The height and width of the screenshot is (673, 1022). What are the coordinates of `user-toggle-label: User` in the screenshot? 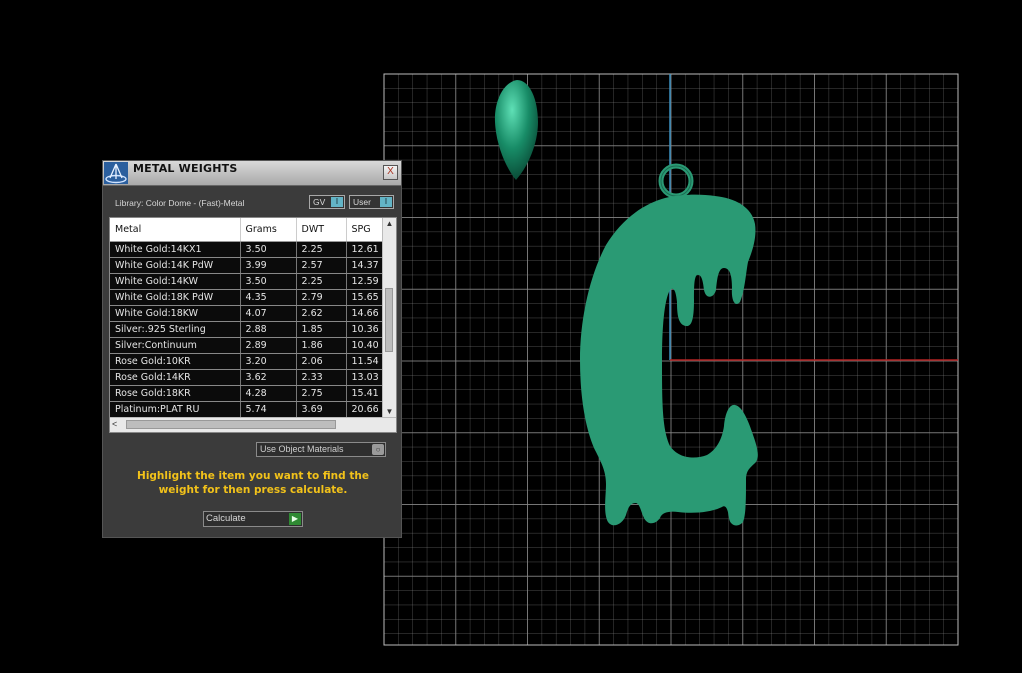 It's located at (362, 202).